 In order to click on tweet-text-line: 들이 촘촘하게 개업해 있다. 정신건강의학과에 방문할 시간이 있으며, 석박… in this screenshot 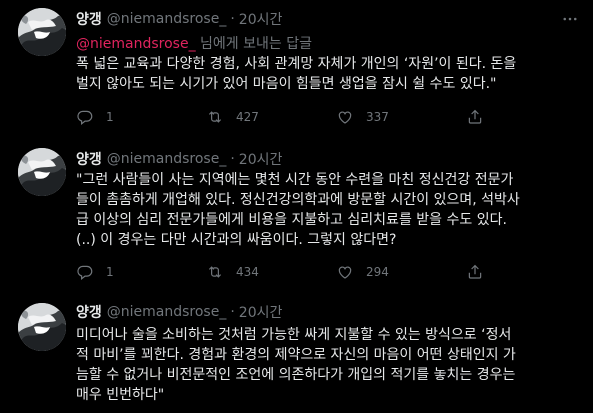, I will do `click(298, 200)`.